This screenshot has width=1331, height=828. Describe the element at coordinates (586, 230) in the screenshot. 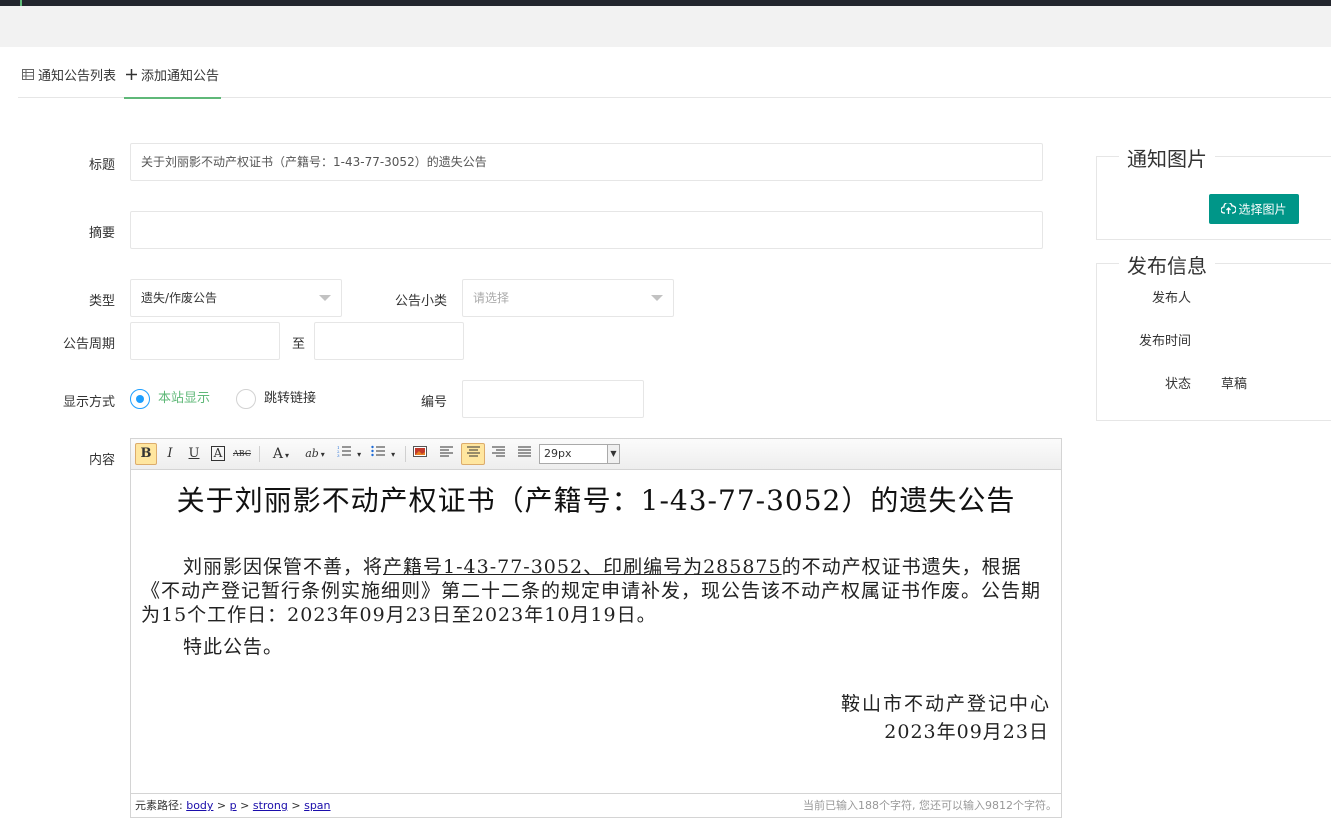

I see `summary-input` at that location.